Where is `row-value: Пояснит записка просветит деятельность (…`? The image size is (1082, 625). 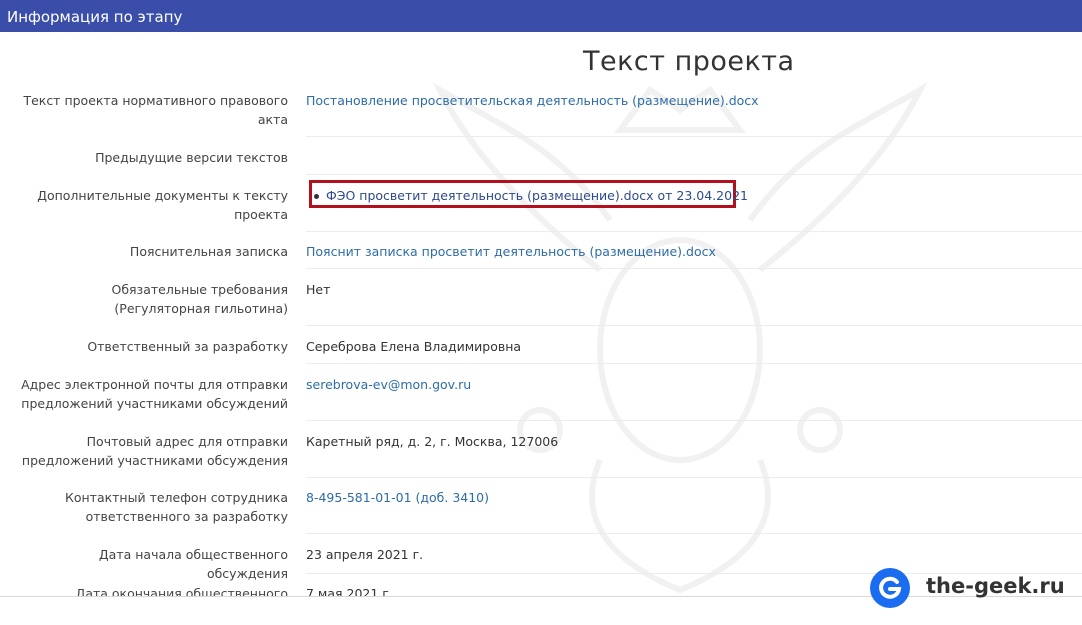
row-value: Пояснит записка просветит деятельность (… is located at coordinates (694, 251).